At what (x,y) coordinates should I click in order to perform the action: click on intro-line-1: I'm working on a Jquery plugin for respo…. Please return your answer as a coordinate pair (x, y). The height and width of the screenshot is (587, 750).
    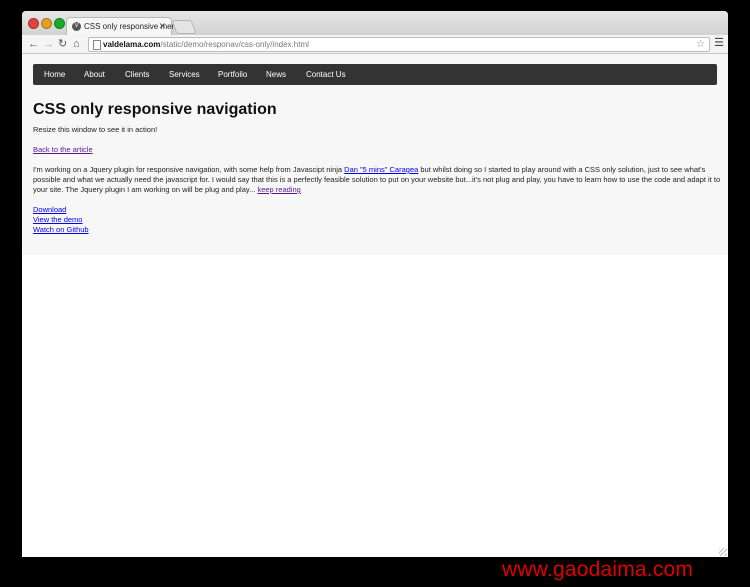
    Looking at the image, I should click on (369, 169).